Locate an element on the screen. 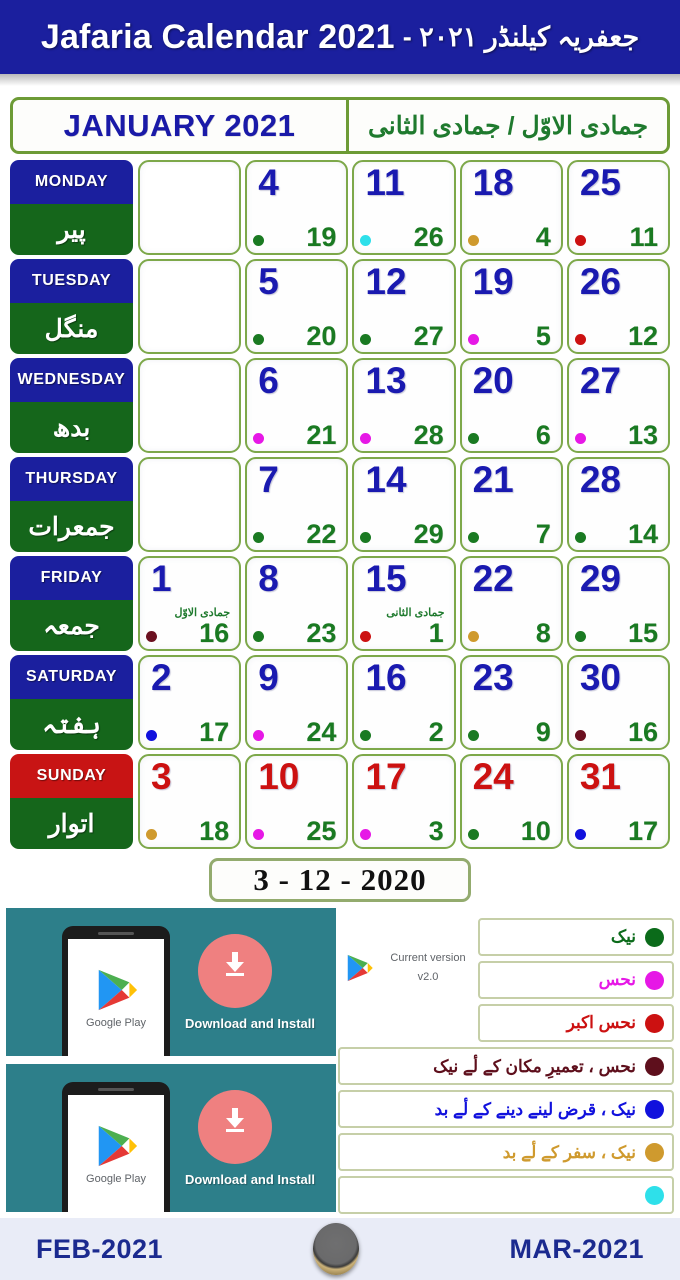  calendar-cell: 18 4 is located at coordinates (511, 207).